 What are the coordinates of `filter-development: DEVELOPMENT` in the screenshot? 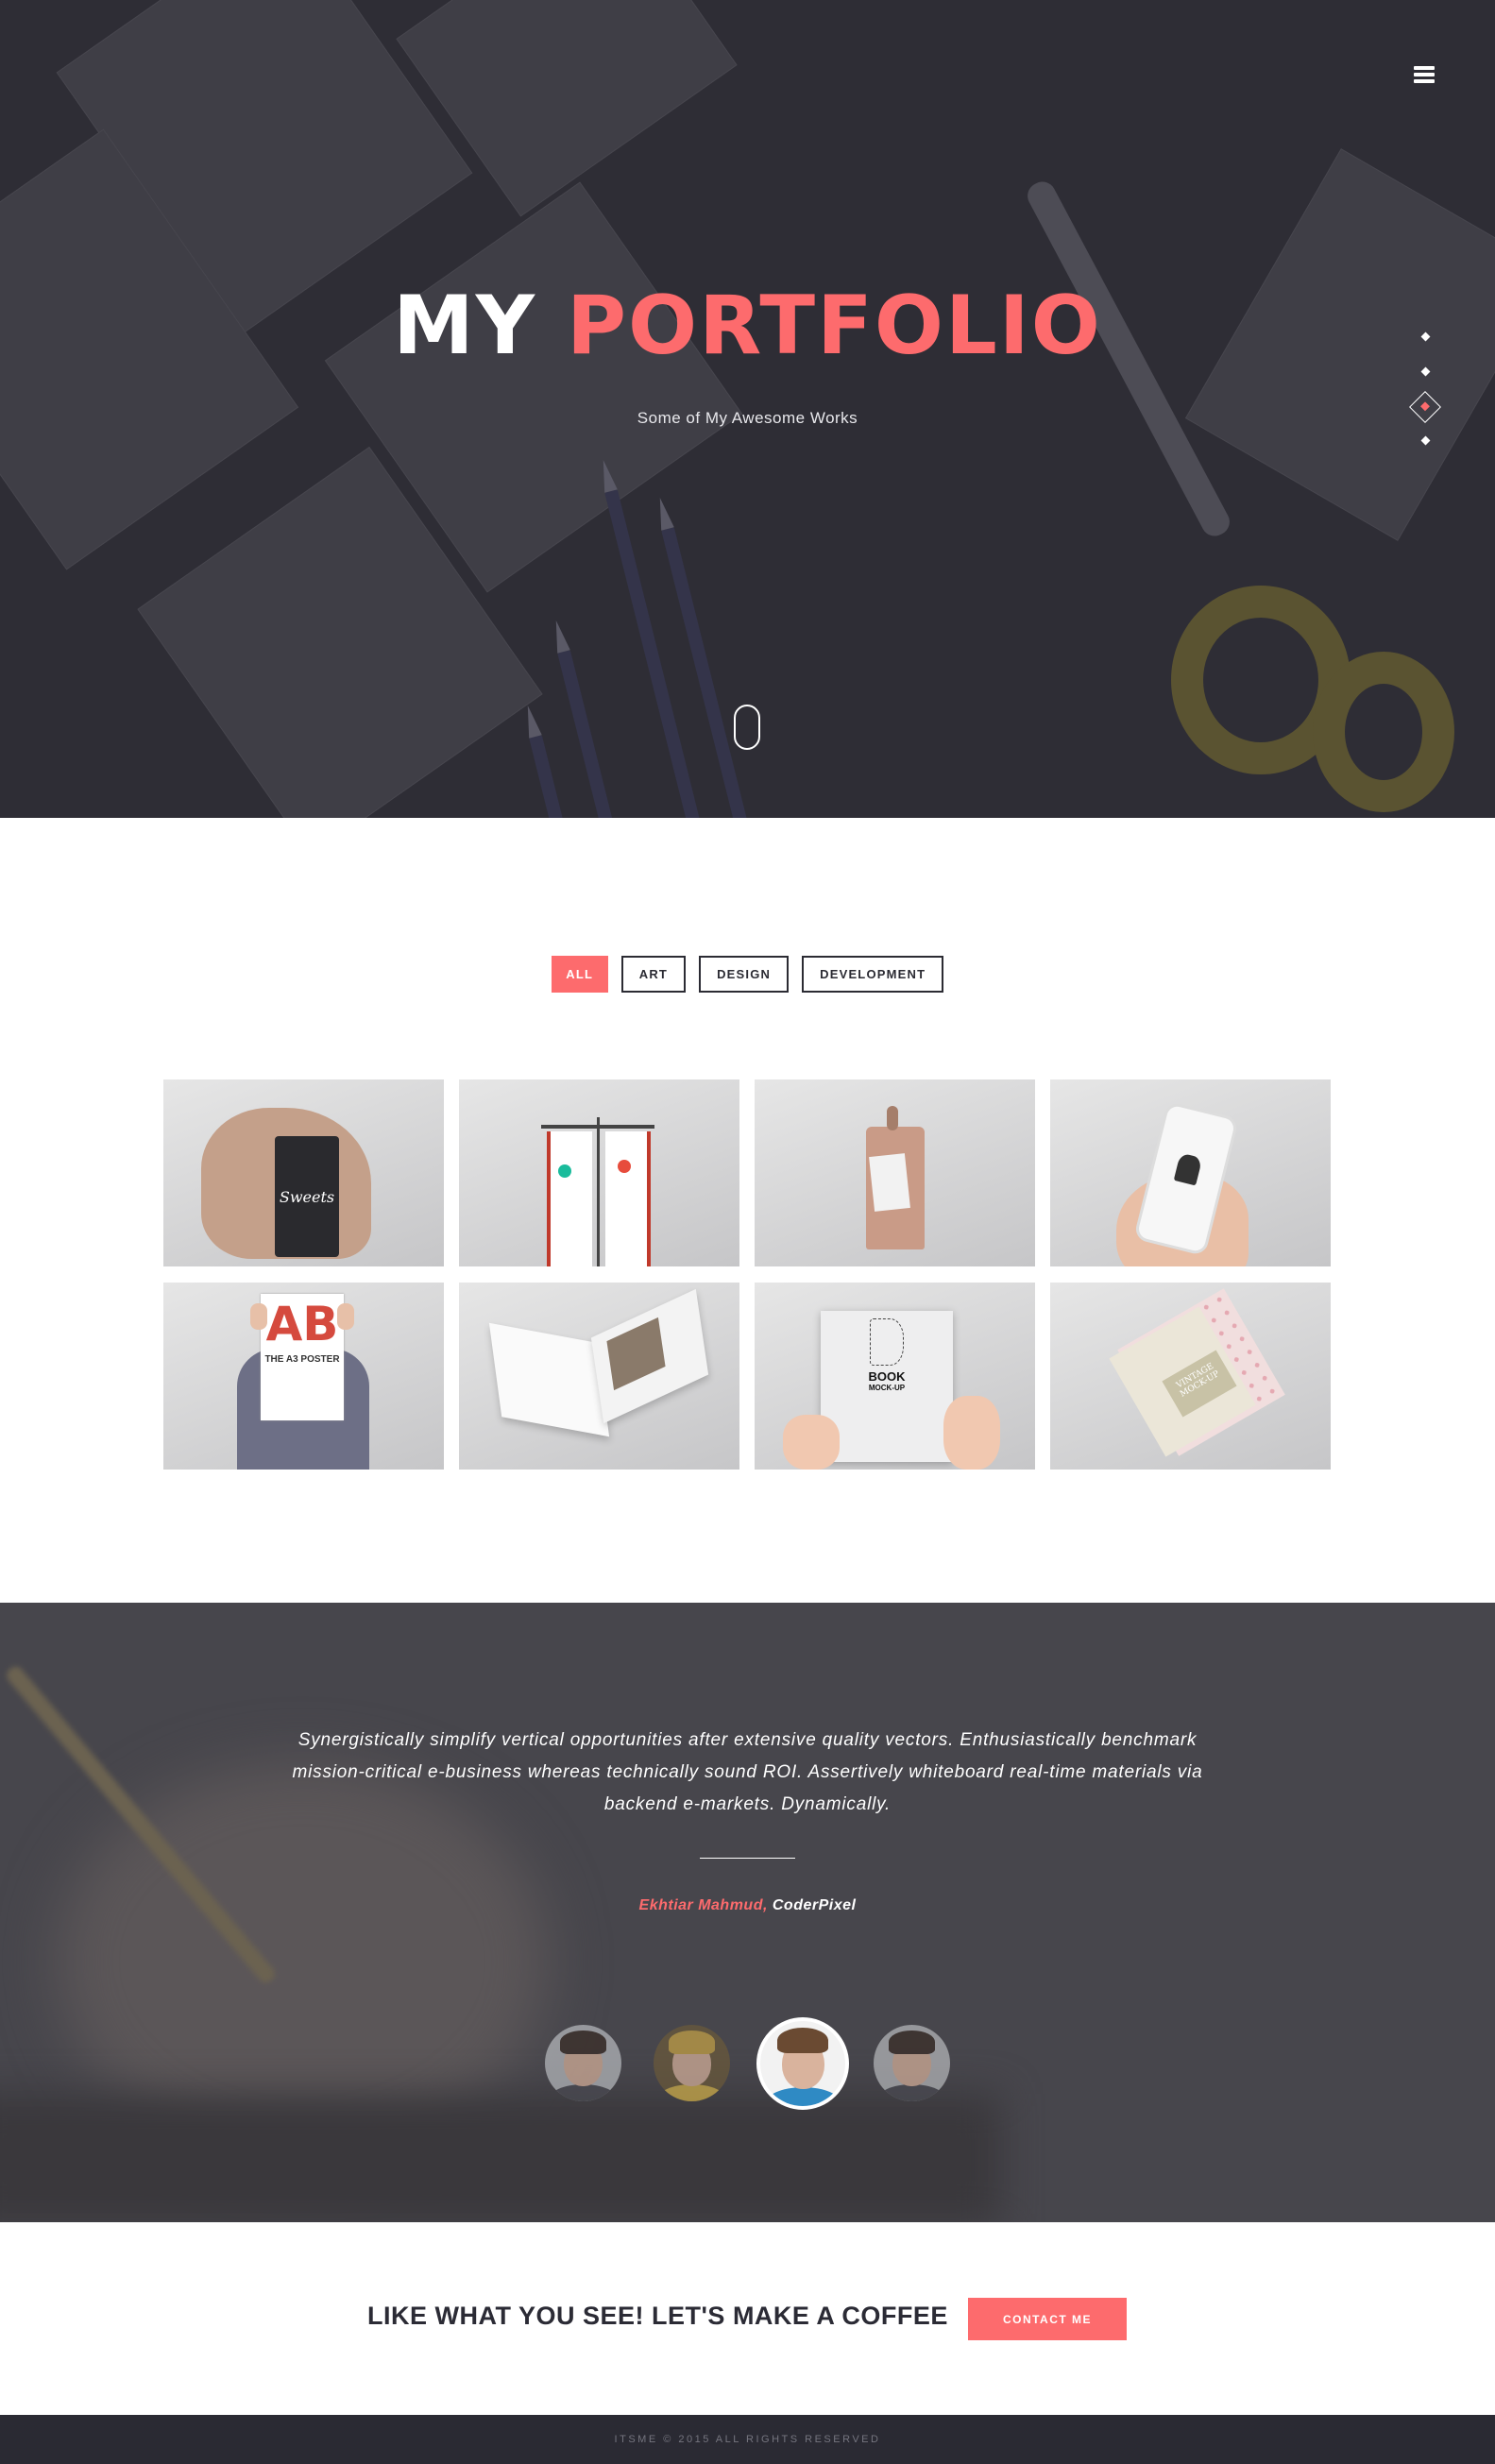 It's located at (873, 975).